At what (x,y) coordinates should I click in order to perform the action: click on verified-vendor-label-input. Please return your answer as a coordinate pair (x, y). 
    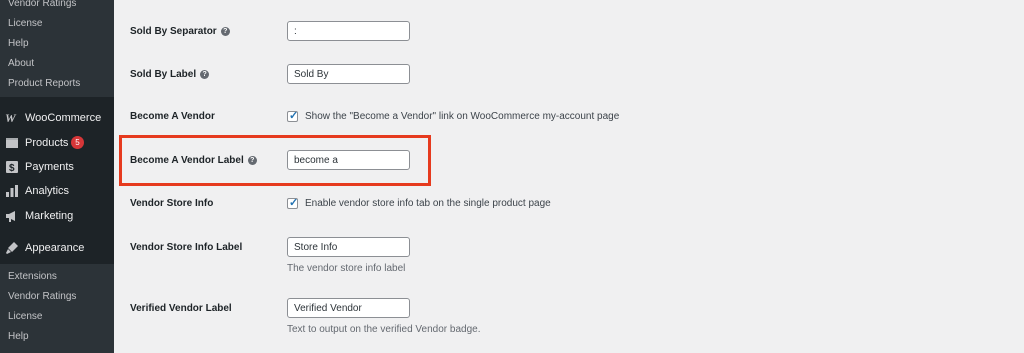
    Looking at the image, I should click on (348, 308).